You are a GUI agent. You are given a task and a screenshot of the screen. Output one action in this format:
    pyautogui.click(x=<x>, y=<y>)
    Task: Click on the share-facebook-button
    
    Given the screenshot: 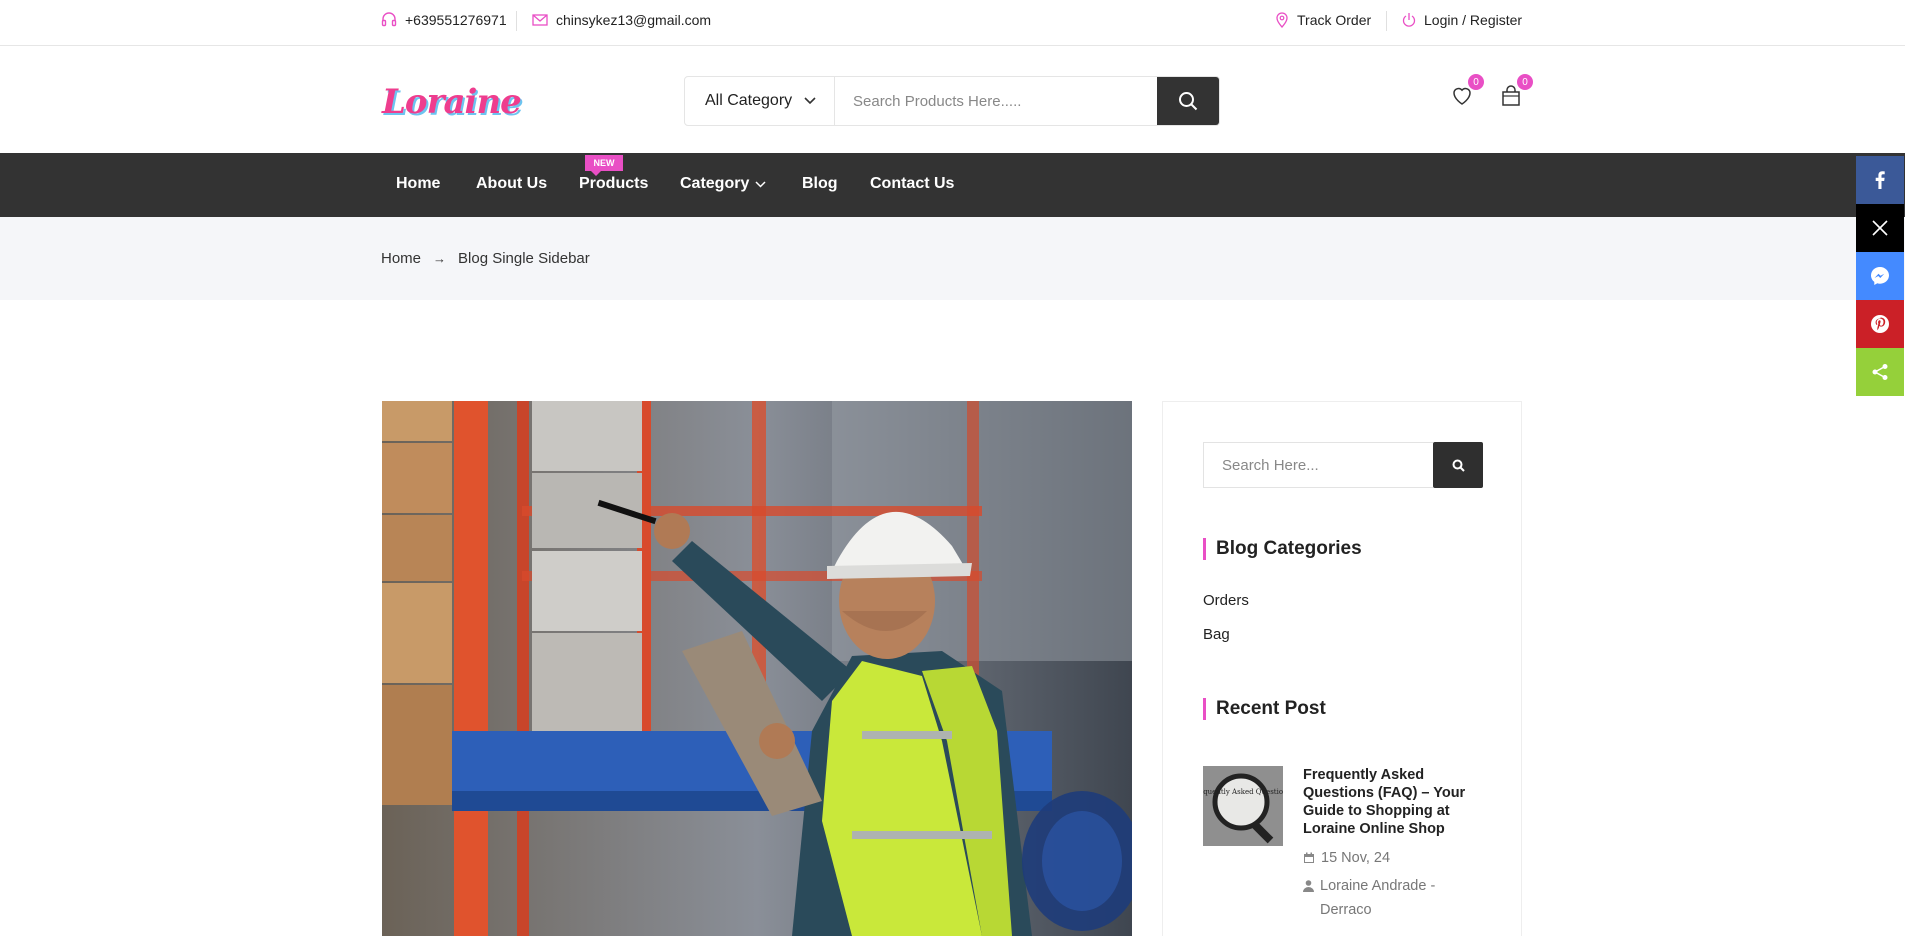 What is the action you would take?
    pyautogui.click(x=1880, y=180)
    